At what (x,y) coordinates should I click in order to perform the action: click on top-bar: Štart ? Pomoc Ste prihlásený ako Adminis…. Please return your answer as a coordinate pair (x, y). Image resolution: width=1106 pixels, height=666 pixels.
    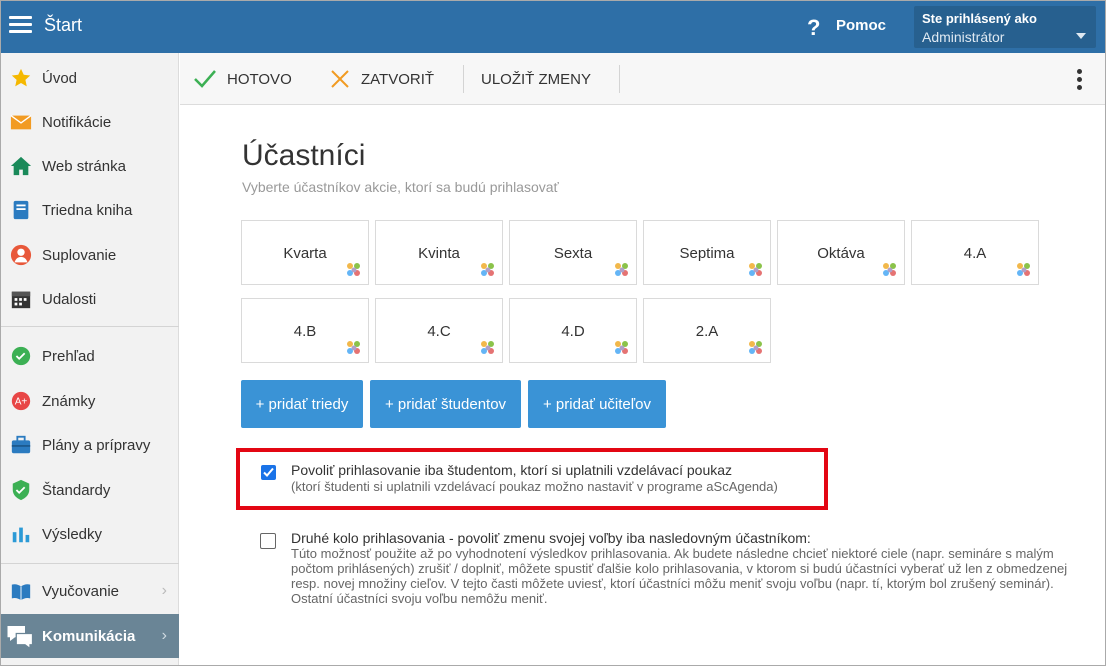
    Looking at the image, I should click on (553, 27).